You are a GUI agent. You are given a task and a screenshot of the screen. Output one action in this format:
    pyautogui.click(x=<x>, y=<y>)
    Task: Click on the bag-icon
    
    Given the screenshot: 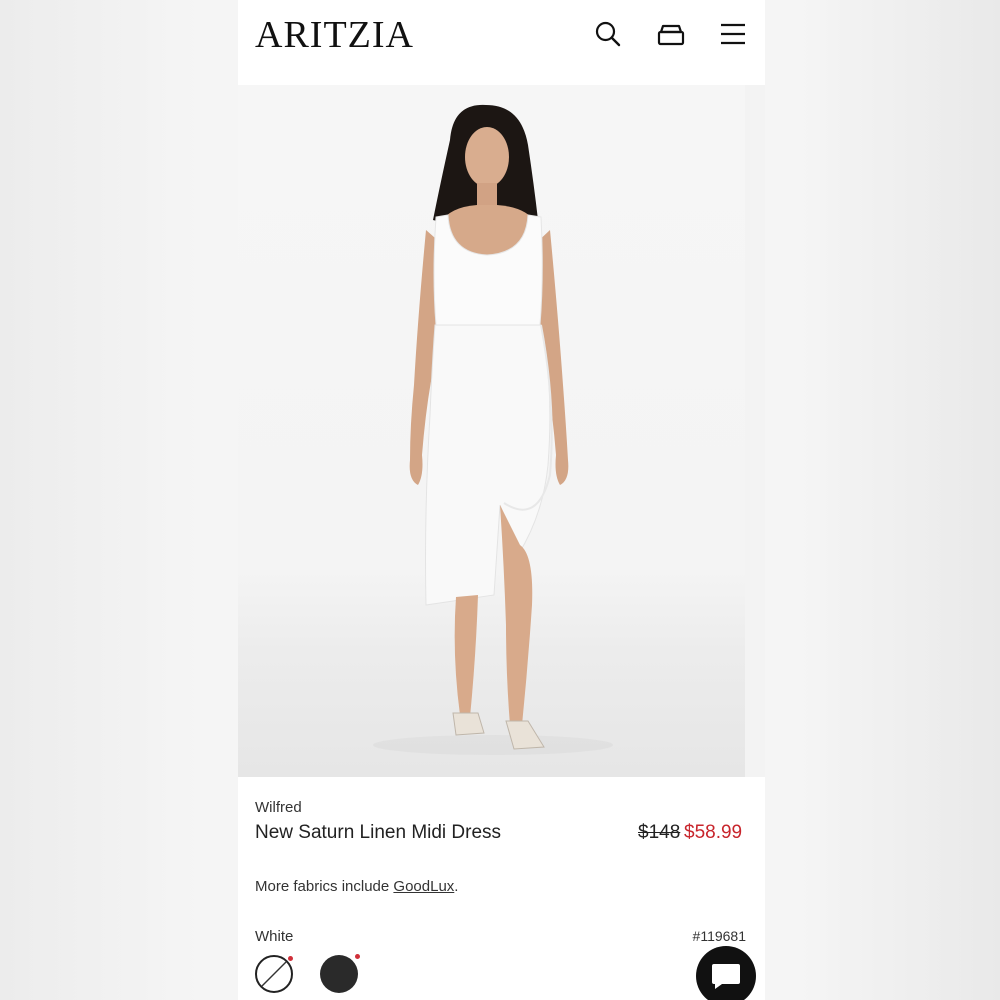 What is the action you would take?
    pyautogui.click(x=671, y=35)
    